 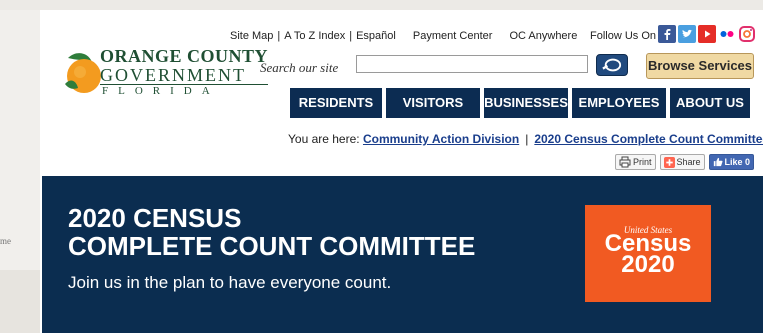 What do you see at coordinates (472, 64) in the screenshot?
I see `search-input` at bounding box center [472, 64].